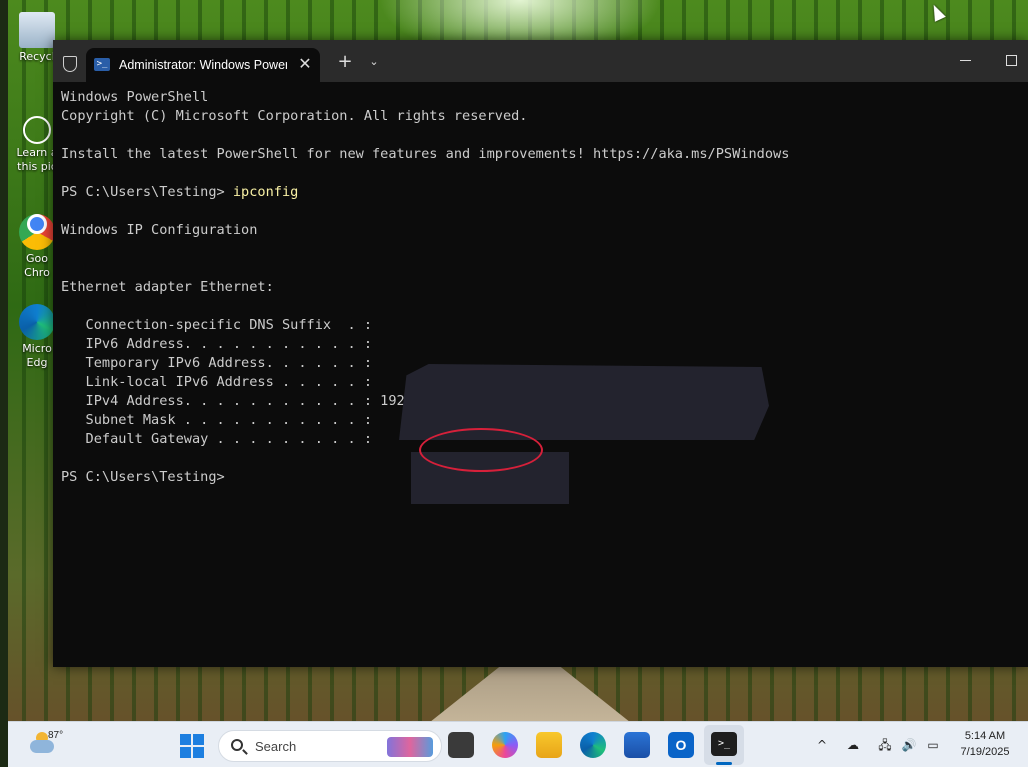 Image resolution: width=1028 pixels, height=767 pixels. Describe the element at coordinates (965, 60) in the screenshot. I see `minimize-button` at that location.